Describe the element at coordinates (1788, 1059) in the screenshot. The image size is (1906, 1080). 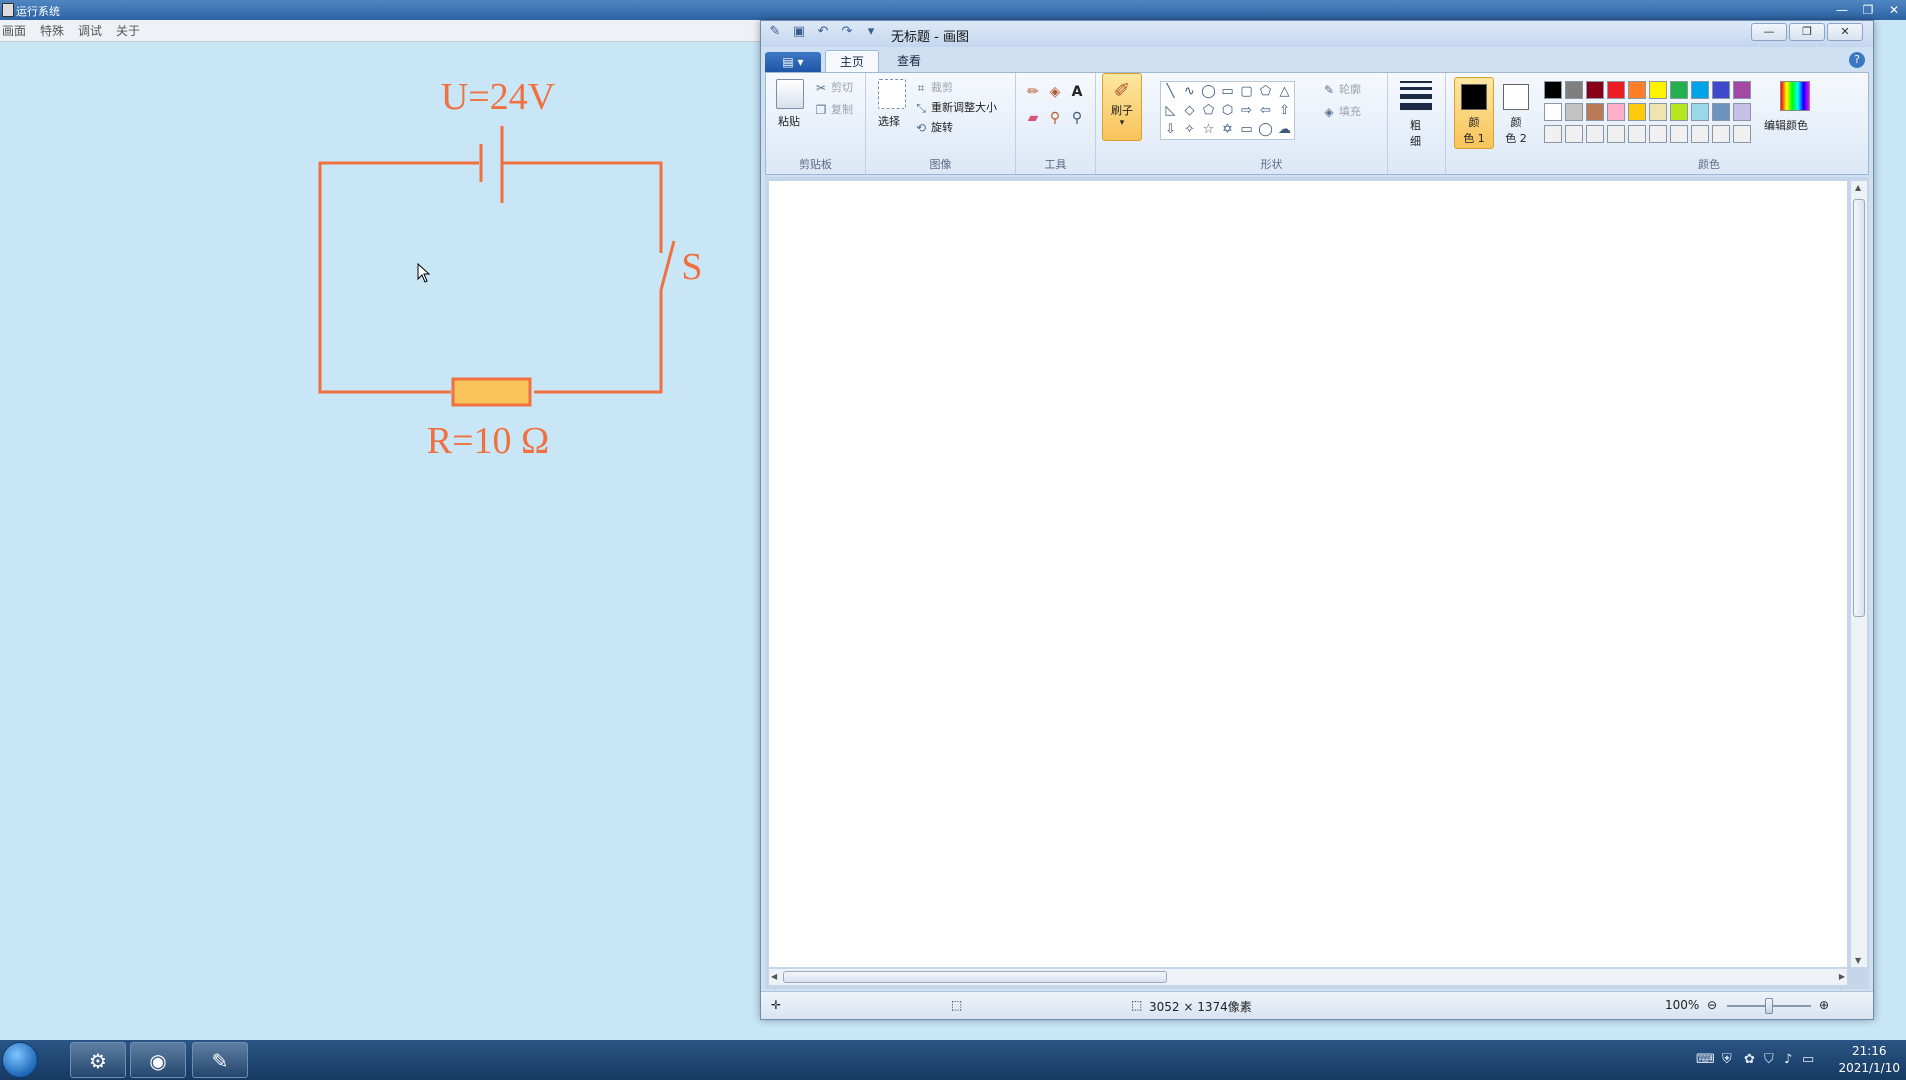
I see `volume-icon: ♪` at that location.